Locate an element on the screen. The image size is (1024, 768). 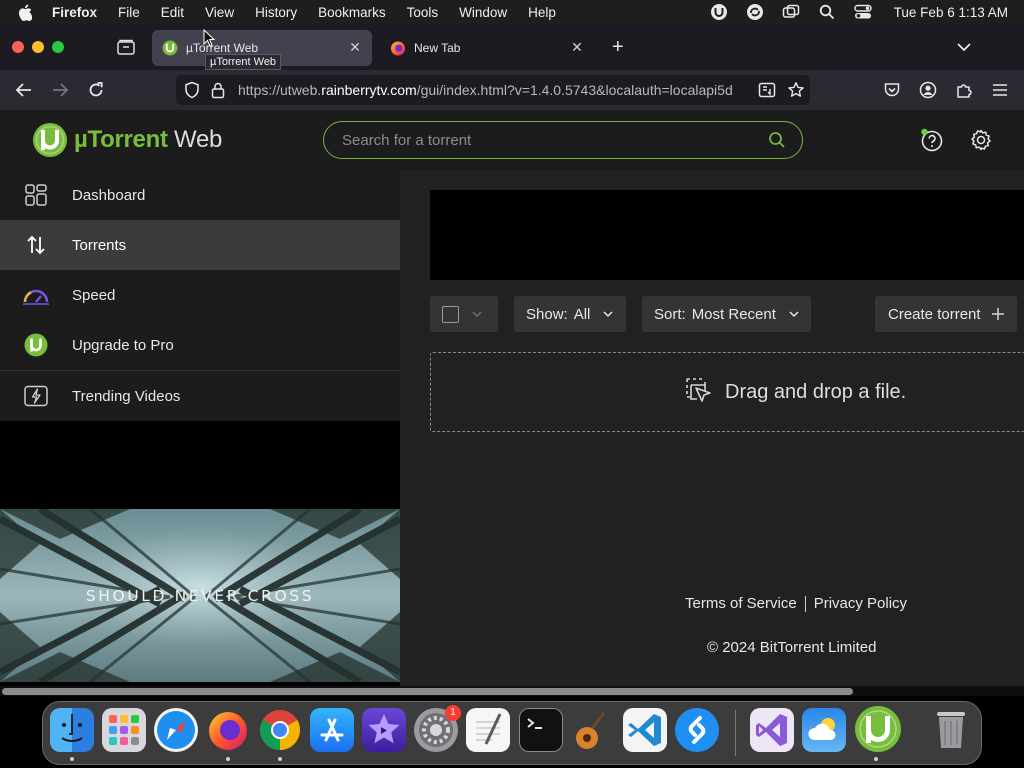
dock-launchpad-icon is located at coordinates (124, 730).